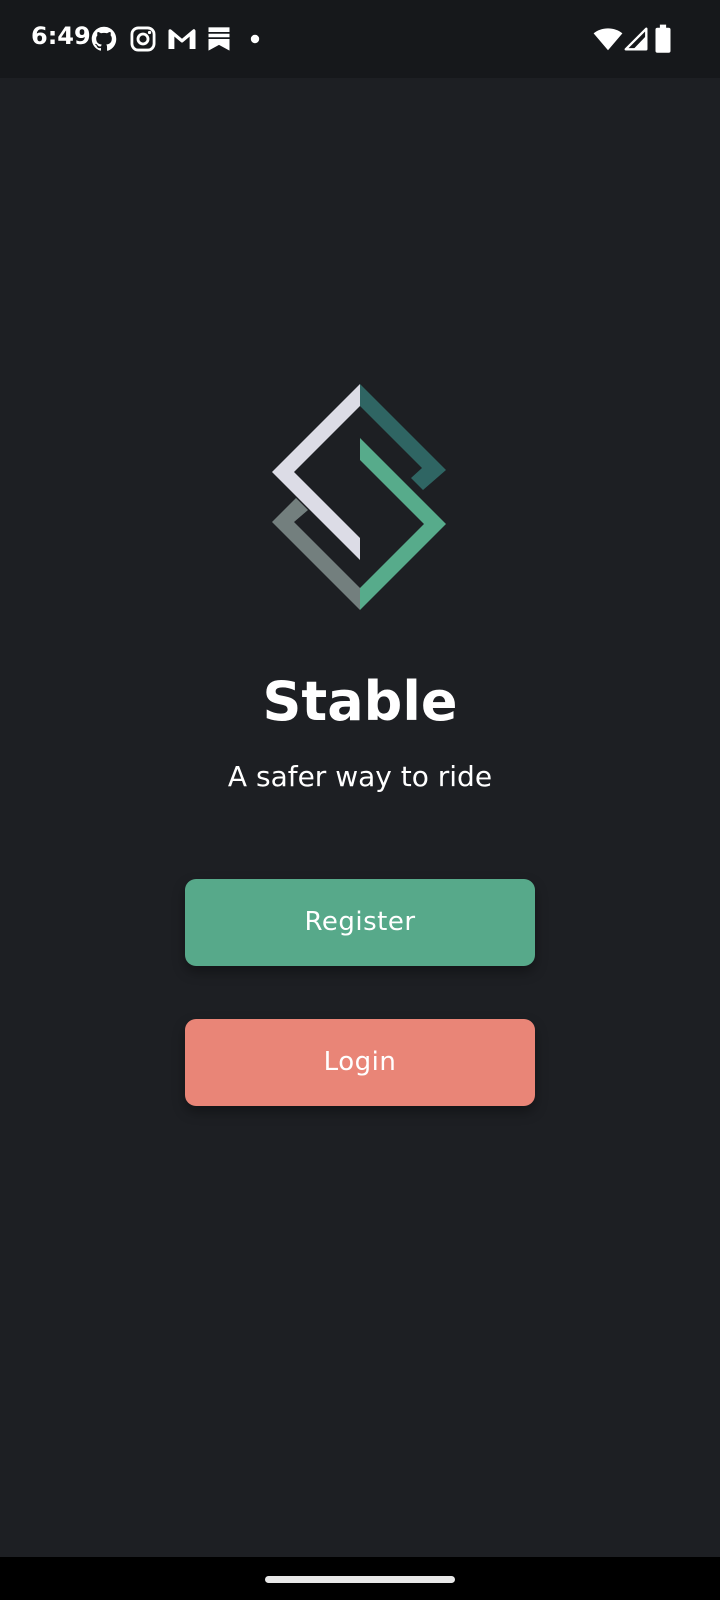 This screenshot has height=1600, width=720. I want to click on gmail-icon, so click(182, 39).